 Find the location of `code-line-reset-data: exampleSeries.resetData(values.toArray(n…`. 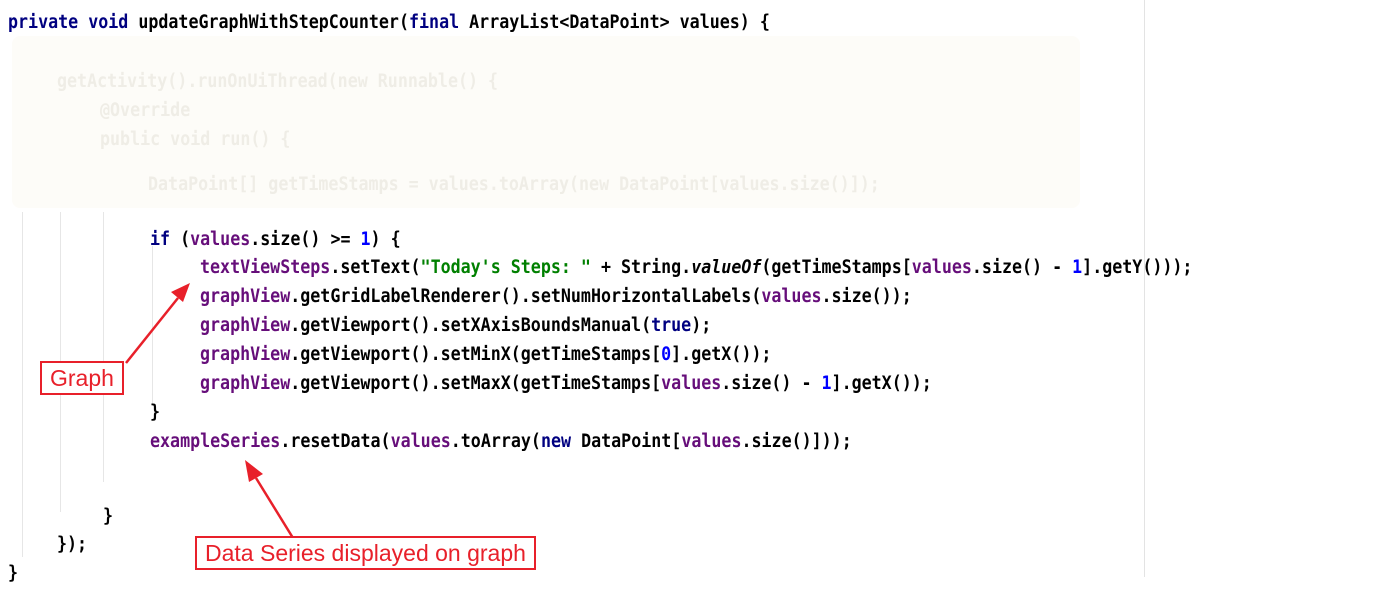

code-line-reset-data: exampleSeries.resetData(values.toArray(n… is located at coordinates (501, 441).